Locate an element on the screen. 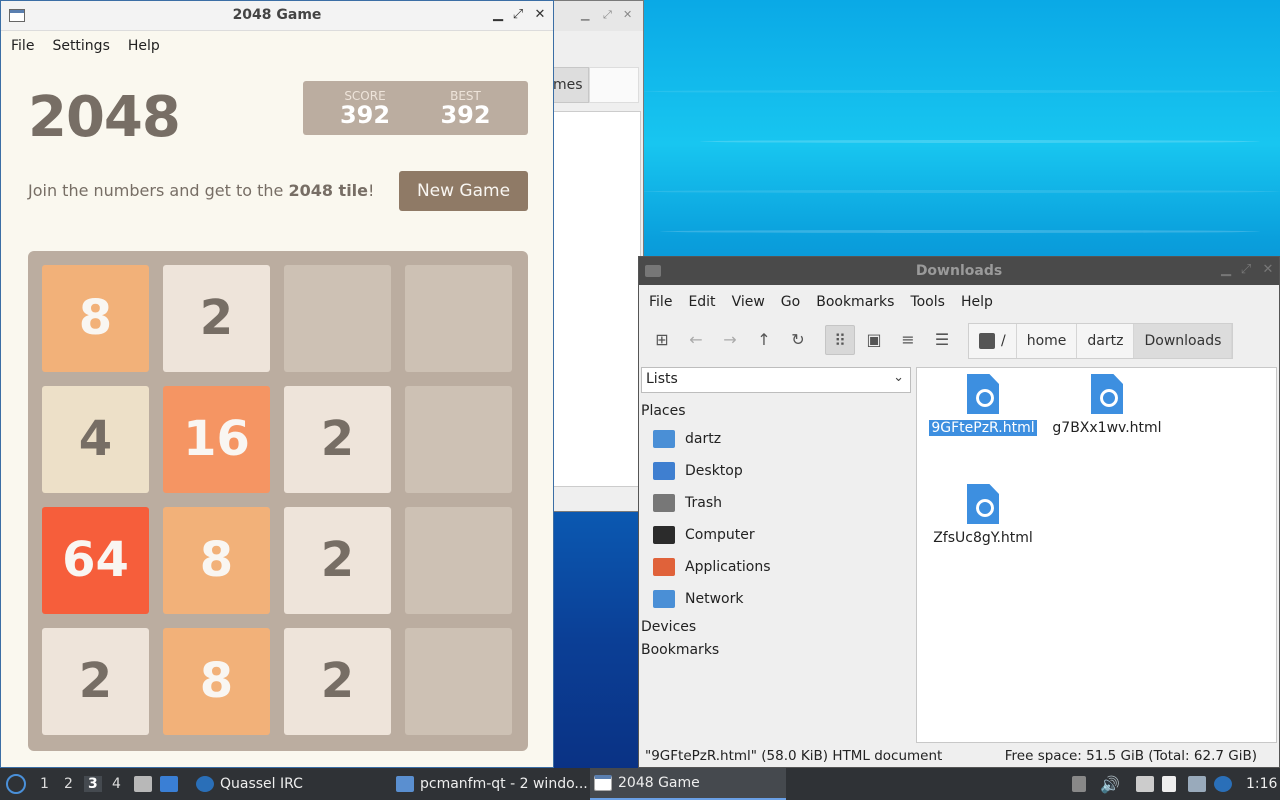 The image size is (1280, 800). place-trash: Trash is located at coordinates (687, 503).